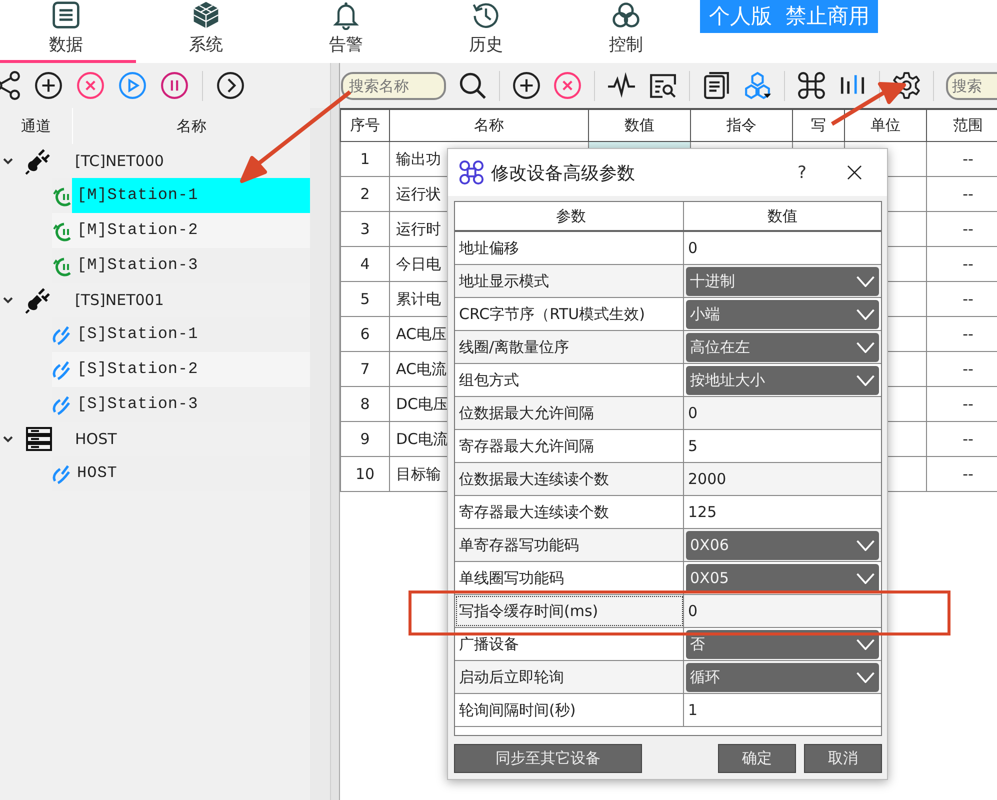 The height and width of the screenshot is (800, 997). Describe the element at coordinates (422, 403) in the screenshot. I see `table-cell: DC电压` at that location.